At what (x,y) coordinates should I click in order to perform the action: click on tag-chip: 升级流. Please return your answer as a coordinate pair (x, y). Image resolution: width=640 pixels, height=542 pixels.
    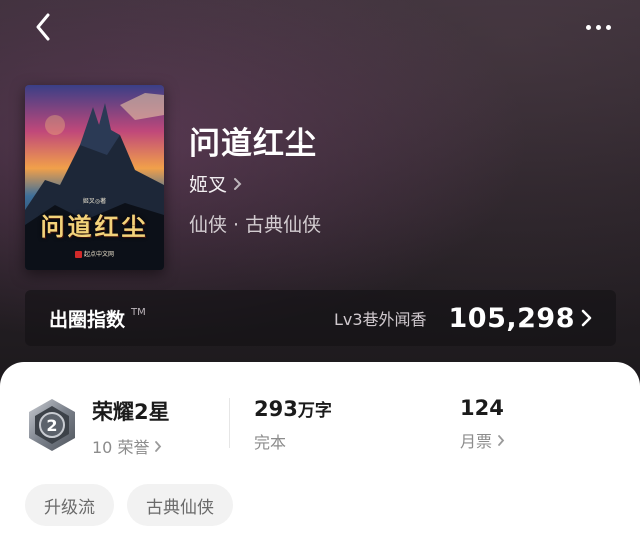
    Looking at the image, I should click on (69, 505).